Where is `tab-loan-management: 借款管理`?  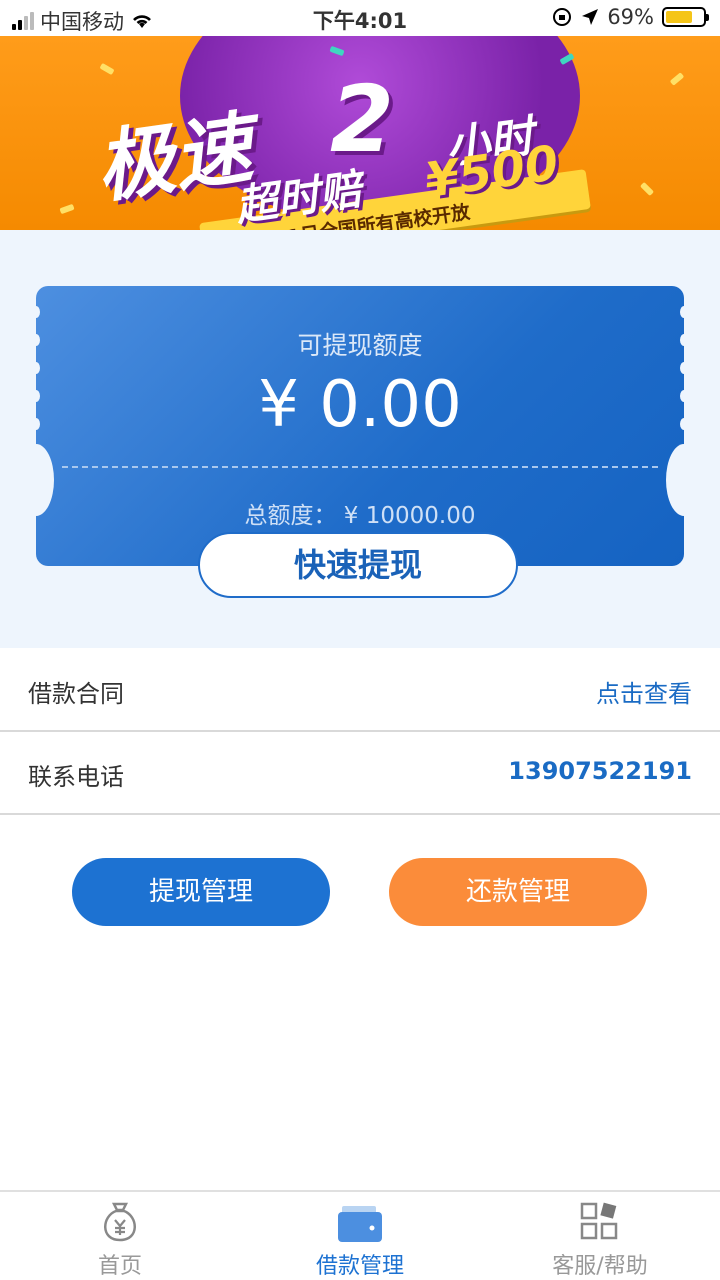
tab-loan-management: 借款管理 is located at coordinates (360, 1236).